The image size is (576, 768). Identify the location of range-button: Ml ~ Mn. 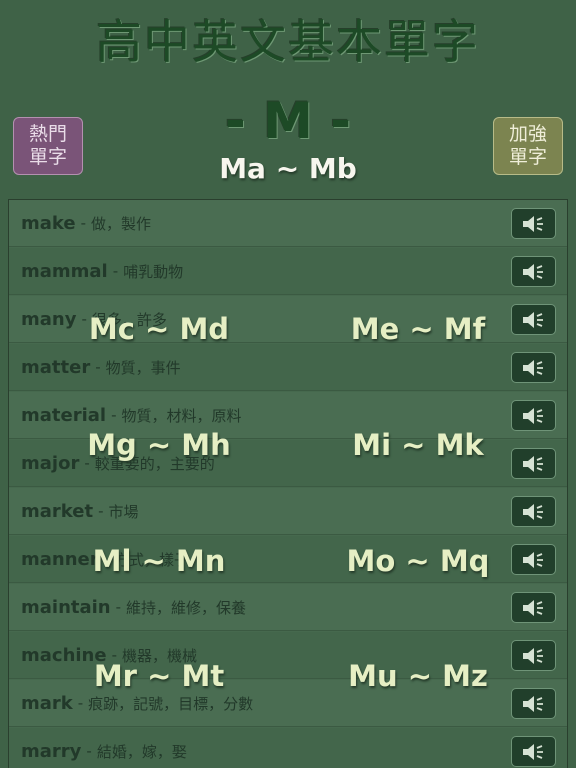
(159, 561).